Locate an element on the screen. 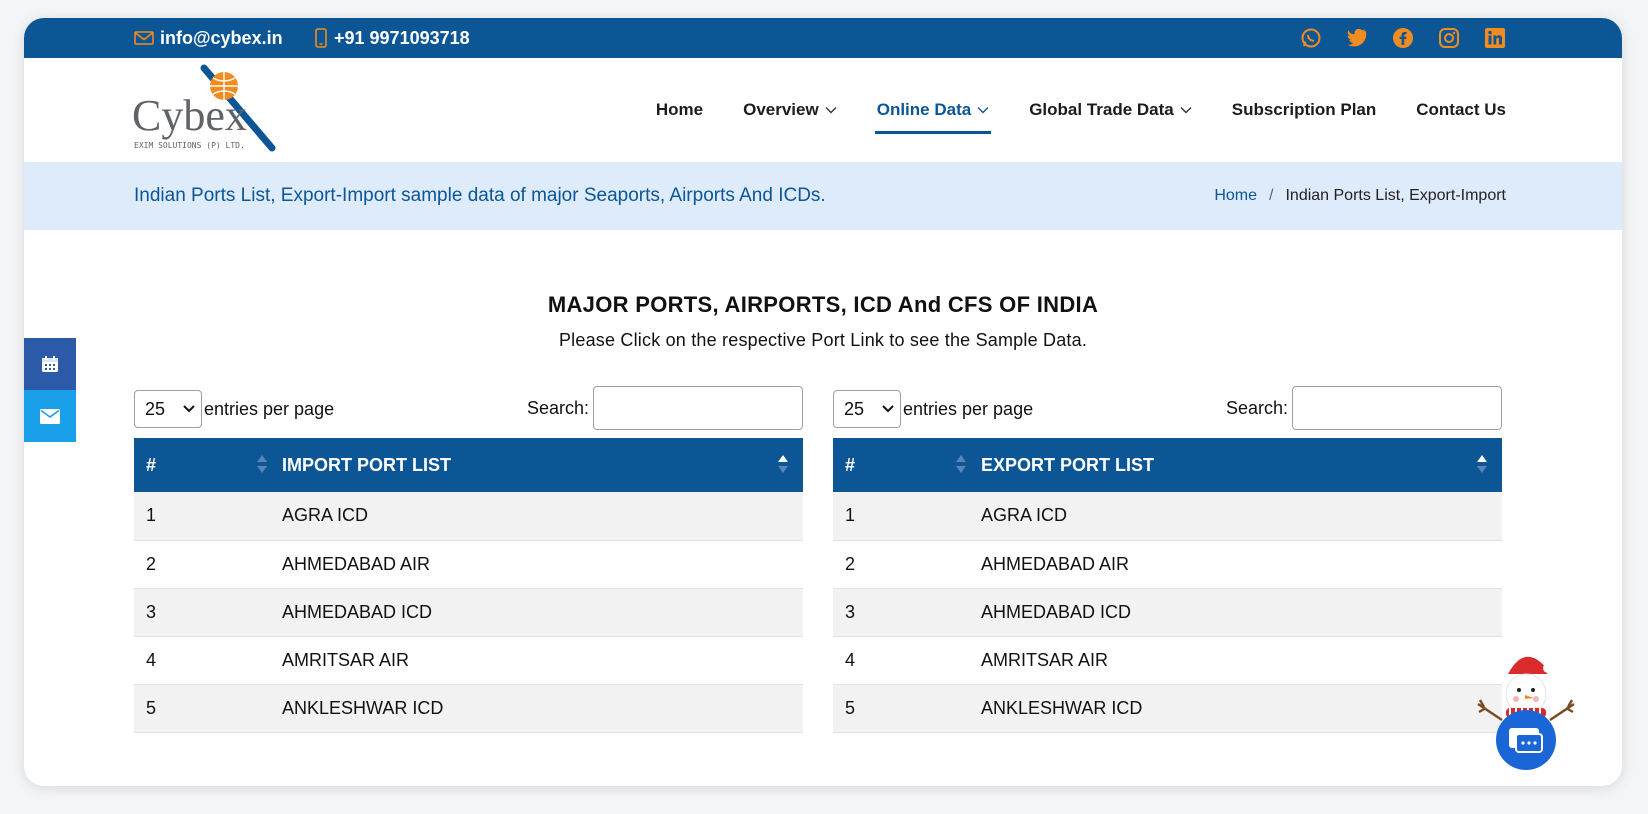 This screenshot has height=814, width=1648. breadcrumb: Home / Indian Ports List, Export-Import is located at coordinates (1360, 196).